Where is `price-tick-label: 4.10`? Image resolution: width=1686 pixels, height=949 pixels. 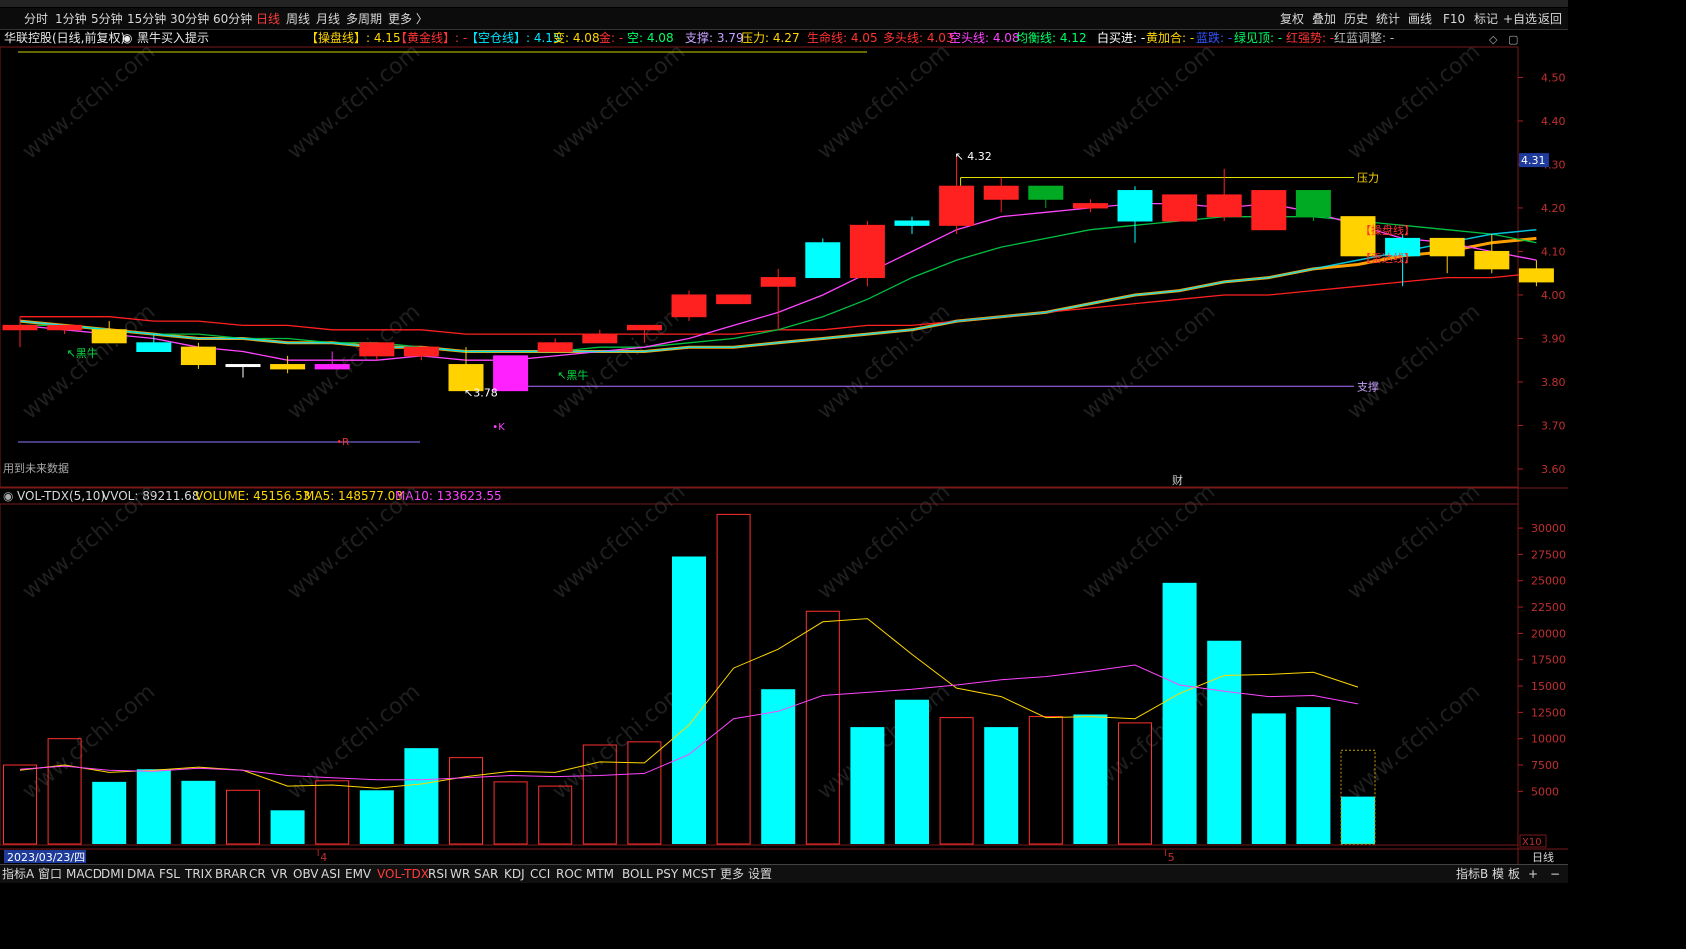
price-tick-label: 4.10 is located at coordinates (1553, 251).